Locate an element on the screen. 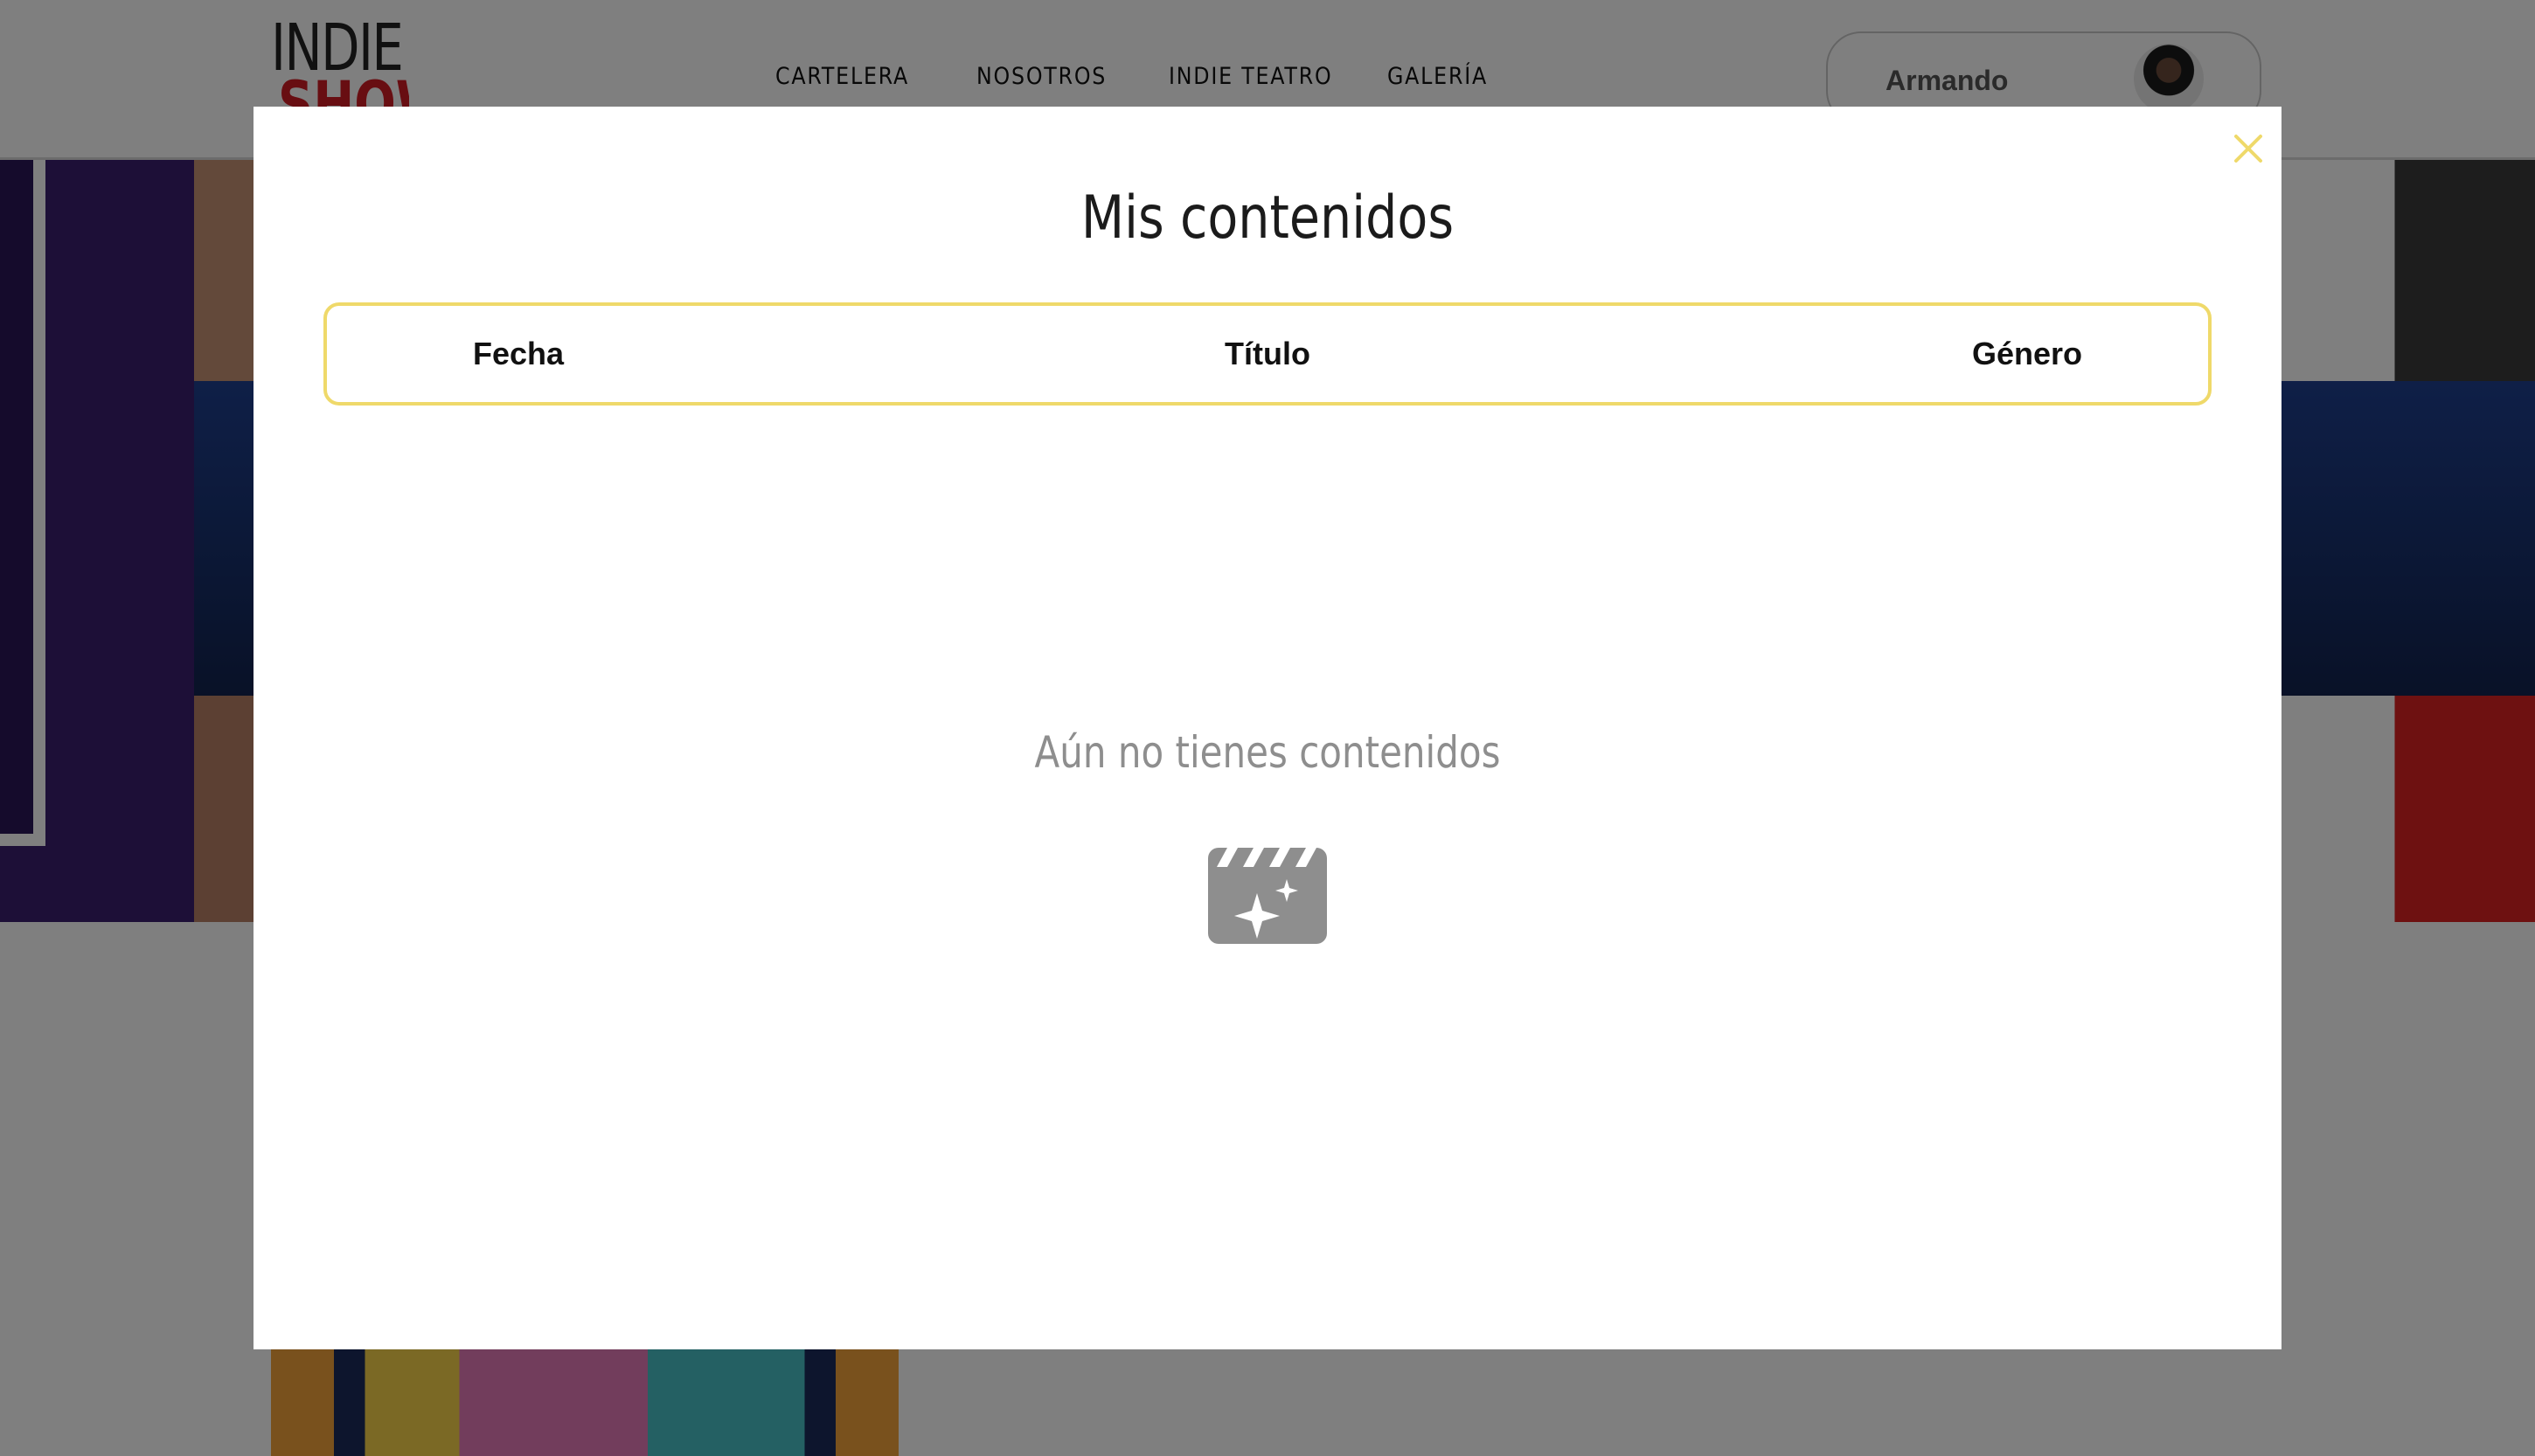 The width and height of the screenshot is (2535, 1456). sort-by-title-button: Título is located at coordinates (1267, 353).